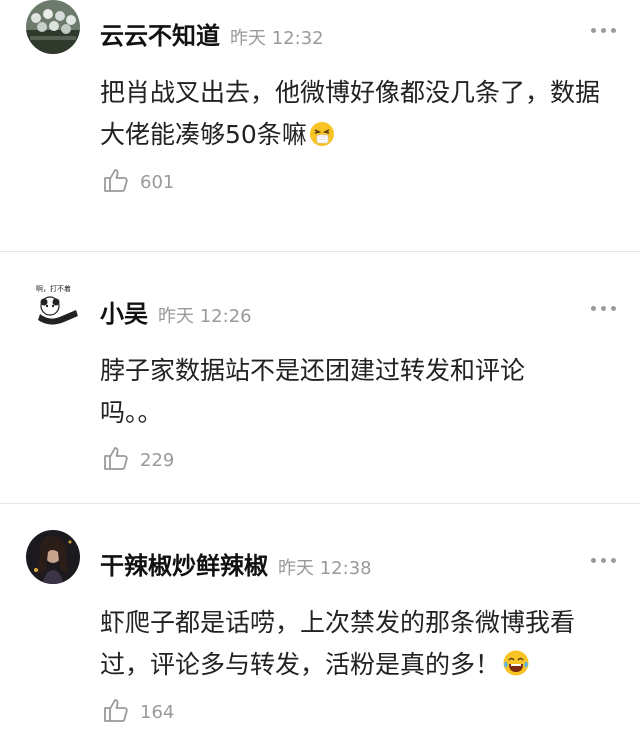 This screenshot has height=730, width=640. I want to click on like-count: 164, so click(157, 712).